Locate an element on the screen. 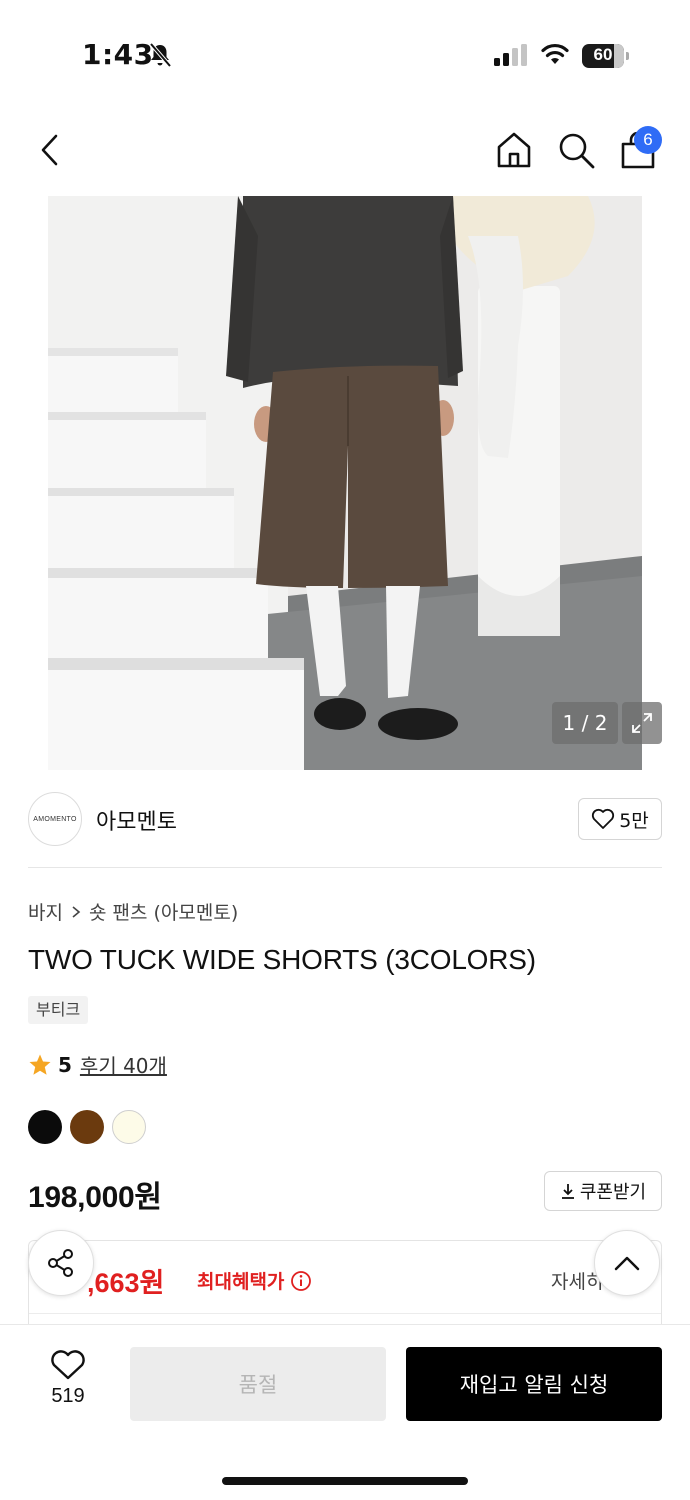  scroll-top-button is located at coordinates (627, 1263).